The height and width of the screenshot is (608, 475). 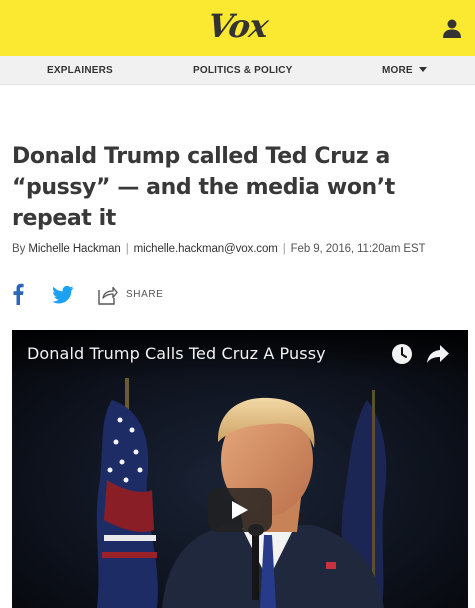 I want to click on author-email-link: michelle.hackman@vox.com, so click(x=206, y=249).